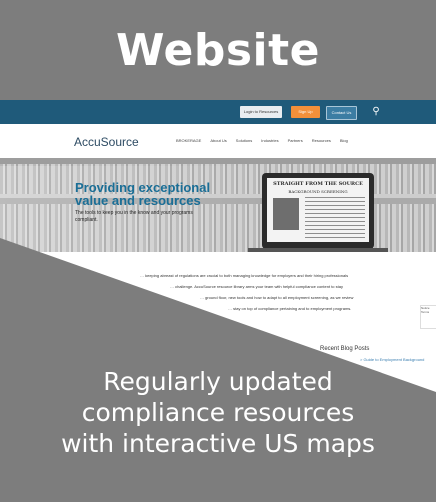 This screenshot has height=502, width=436. I want to click on caption-line: compliance resources, so click(218, 412).